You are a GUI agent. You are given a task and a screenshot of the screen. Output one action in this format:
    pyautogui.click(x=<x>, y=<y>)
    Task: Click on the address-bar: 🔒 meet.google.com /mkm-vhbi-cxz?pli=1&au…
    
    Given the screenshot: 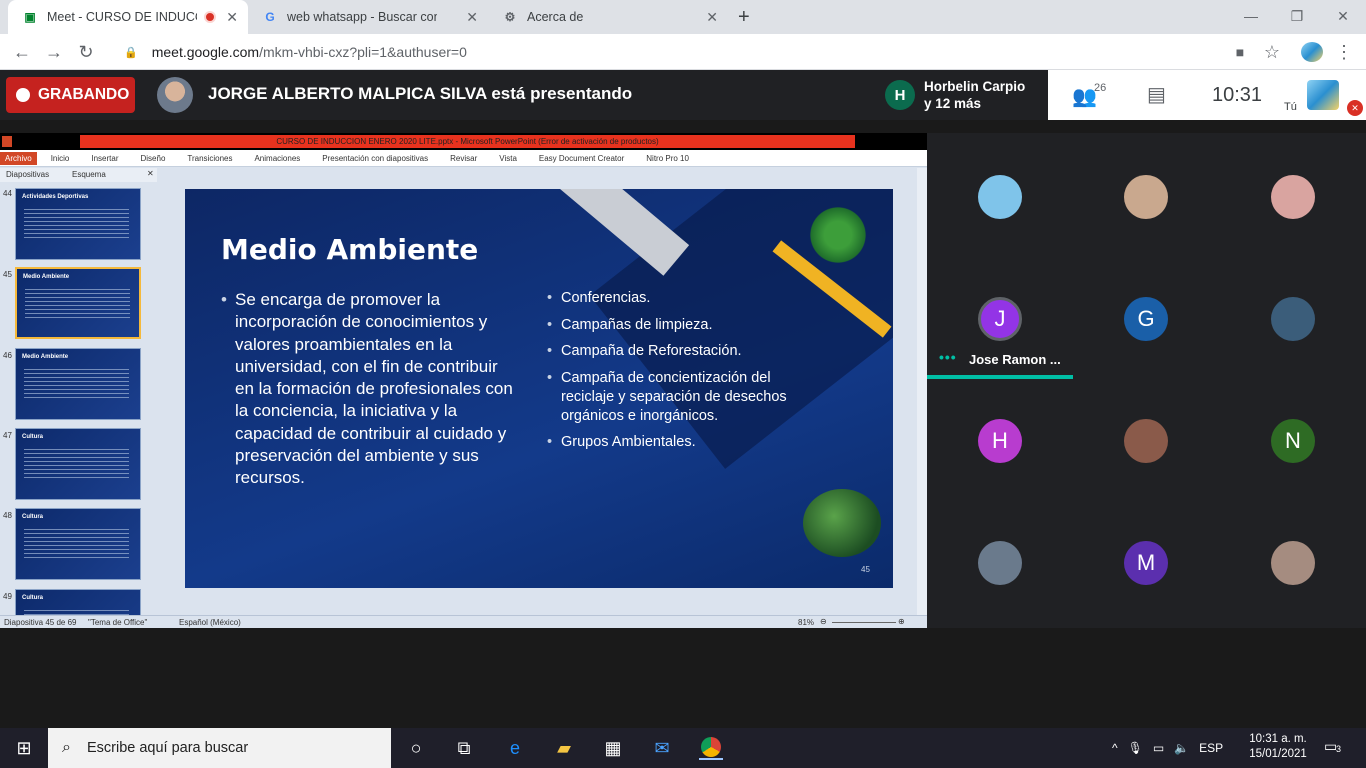 What is the action you would take?
    pyautogui.click(x=700, y=52)
    